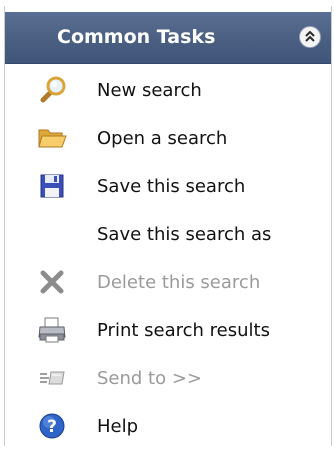 Image resolution: width=335 pixels, height=452 pixels. I want to click on help-icon: ?, so click(52, 426).